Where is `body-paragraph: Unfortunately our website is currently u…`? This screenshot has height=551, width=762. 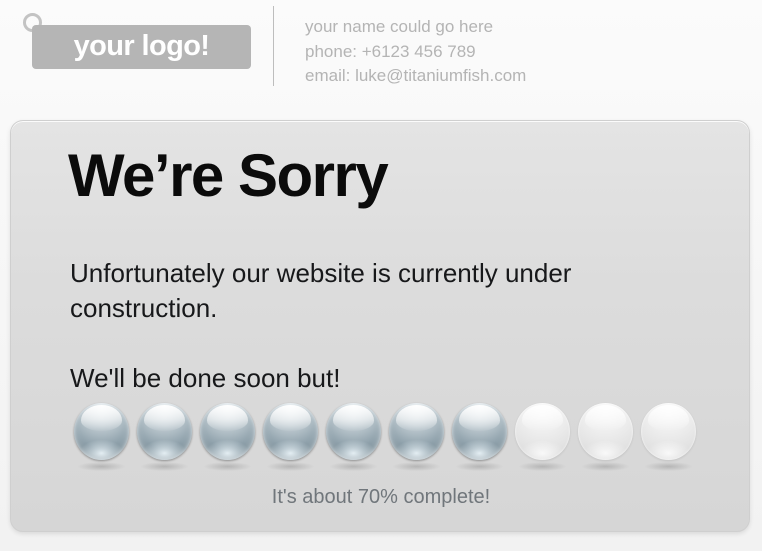 body-paragraph: Unfortunately our website is currently u… is located at coordinates (321, 290).